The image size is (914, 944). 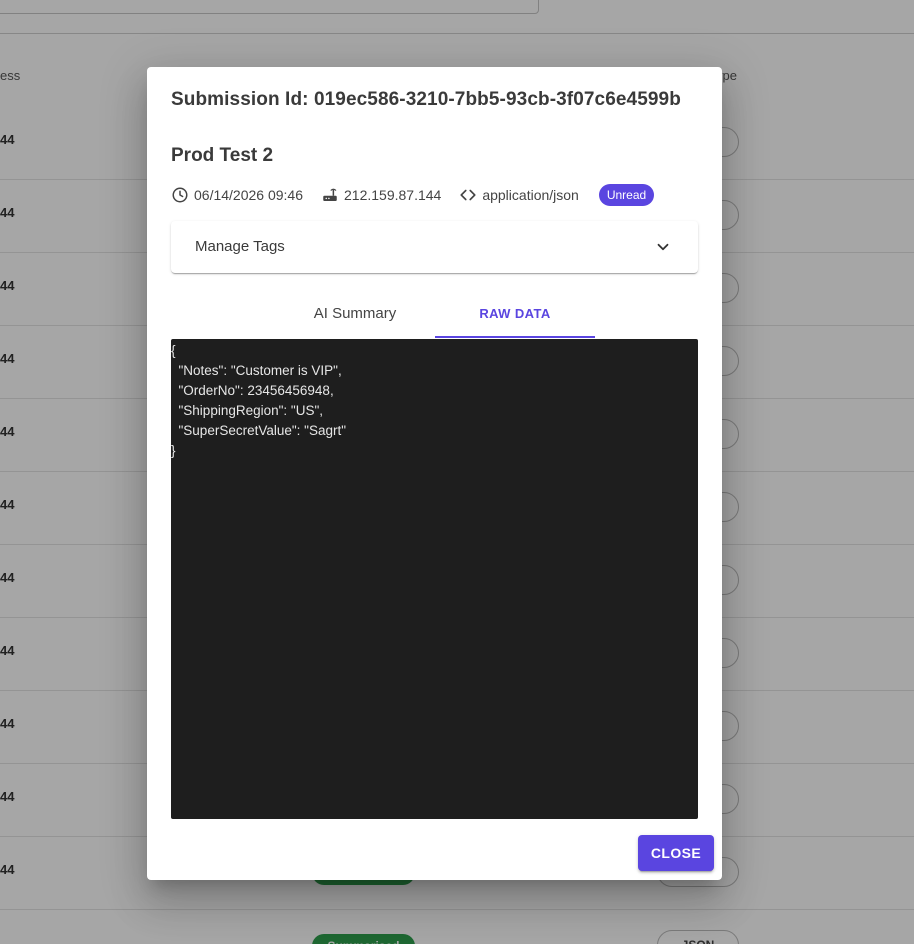 What do you see at coordinates (530, 195) in the screenshot?
I see `meta-content-type-text: application/json` at bounding box center [530, 195].